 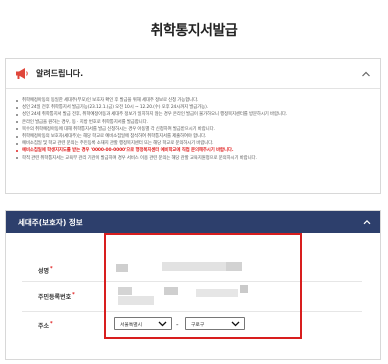 What do you see at coordinates (131, 326) in the screenshot?
I see `sido-selected-value: 서울특별시` at bounding box center [131, 326].